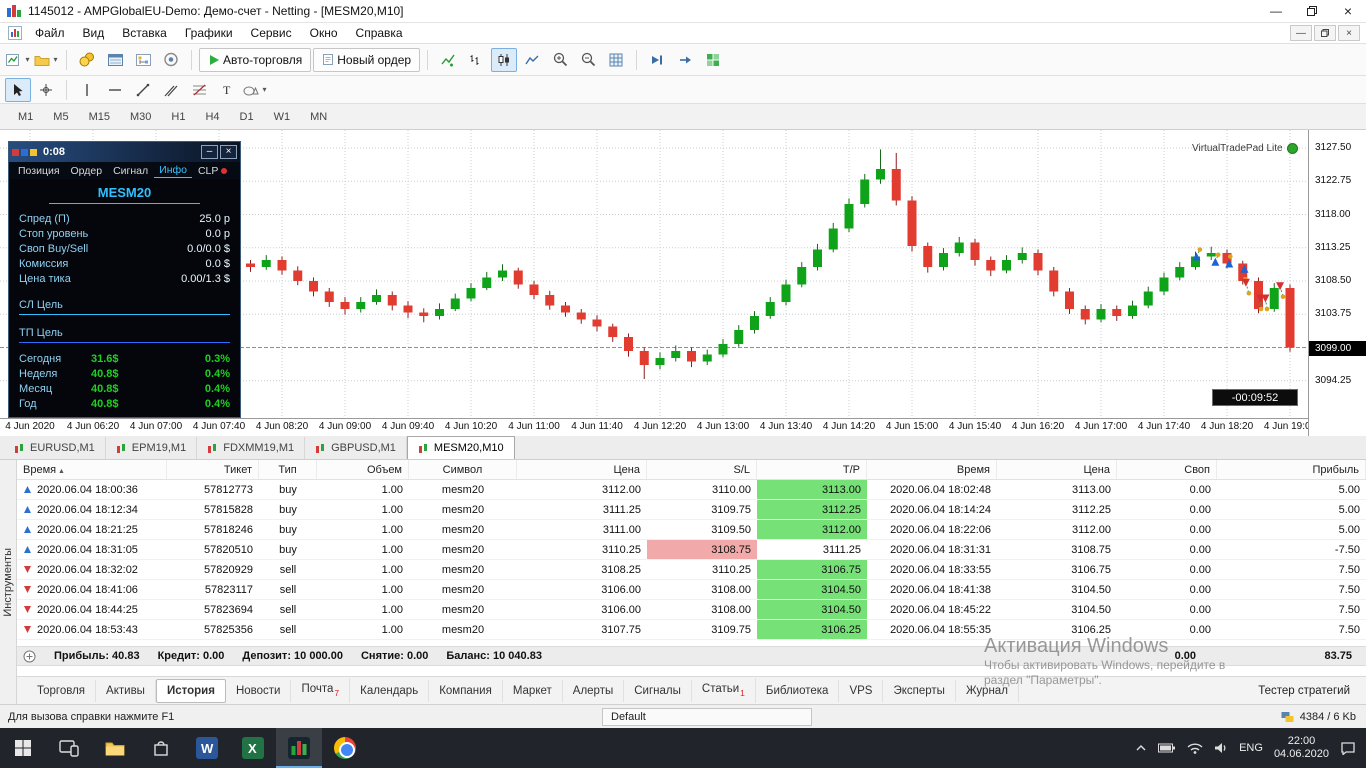 The width and height of the screenshot is (1366, 768). I want to click on profile-selector: Default, so click(707, 717).